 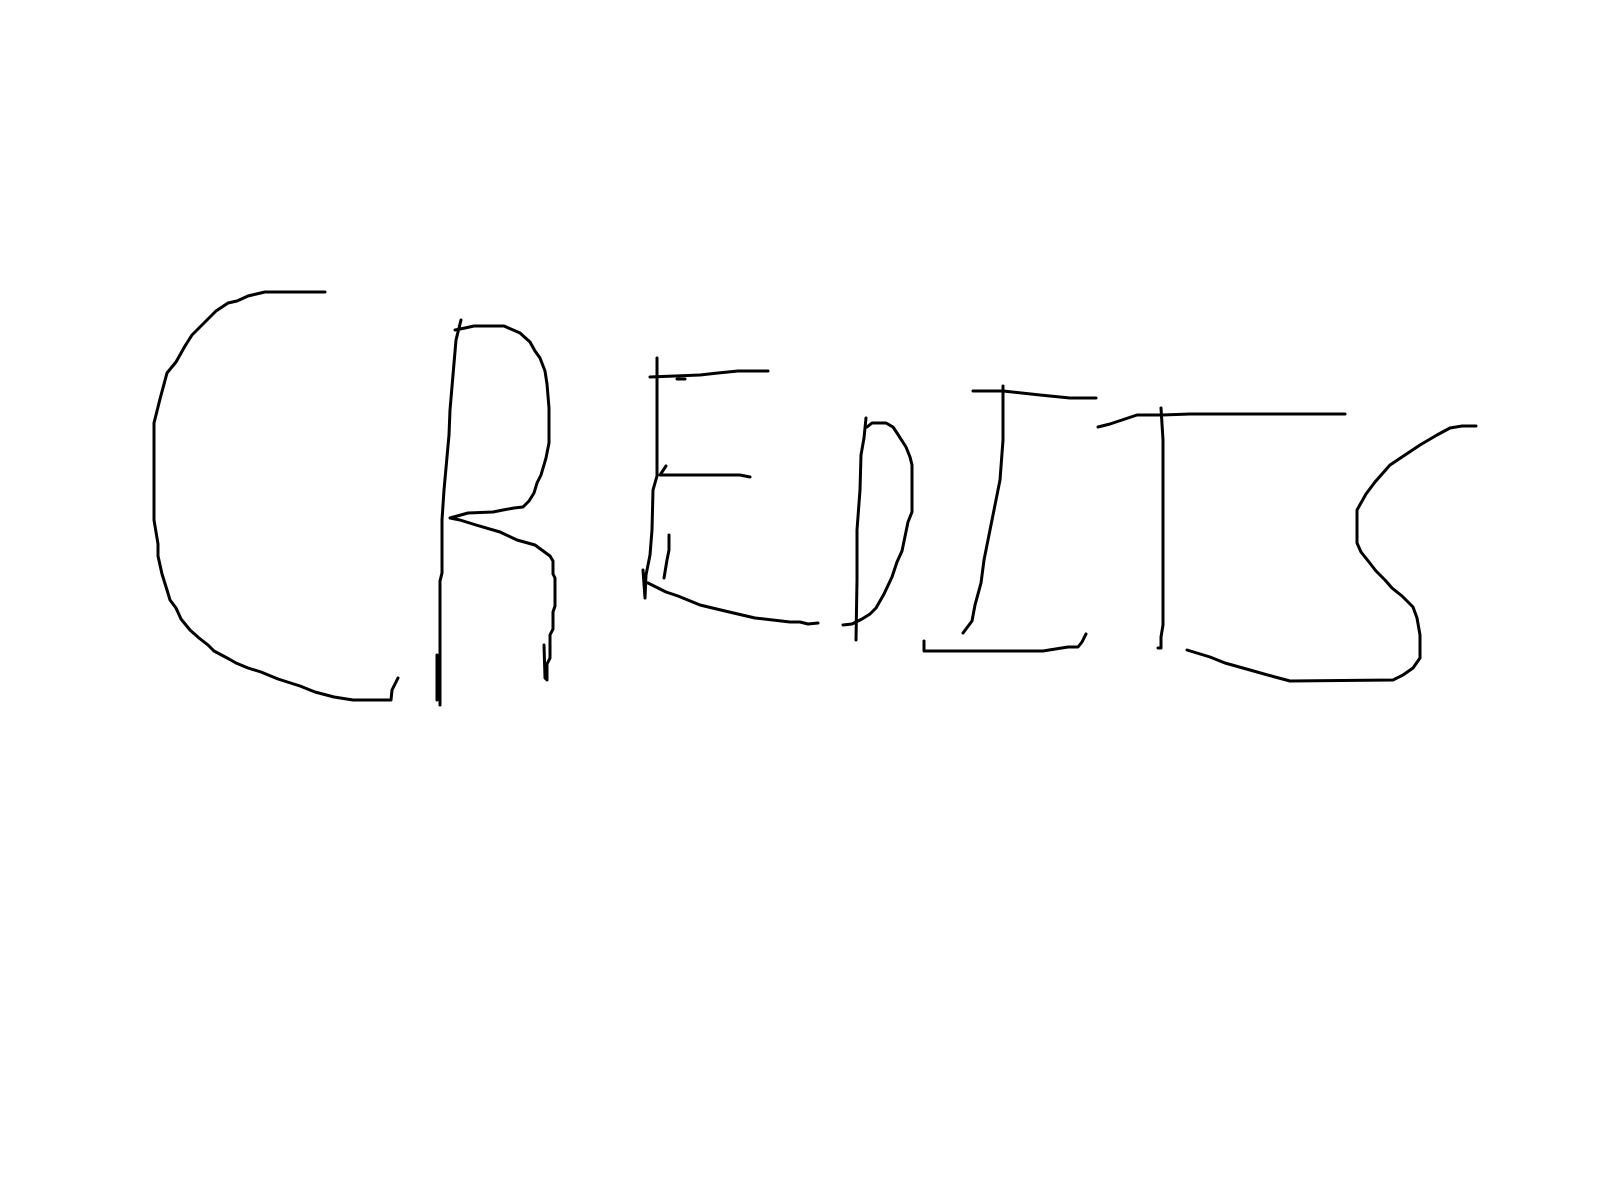 I want to click on letter-e, so click(x=730, y=491).